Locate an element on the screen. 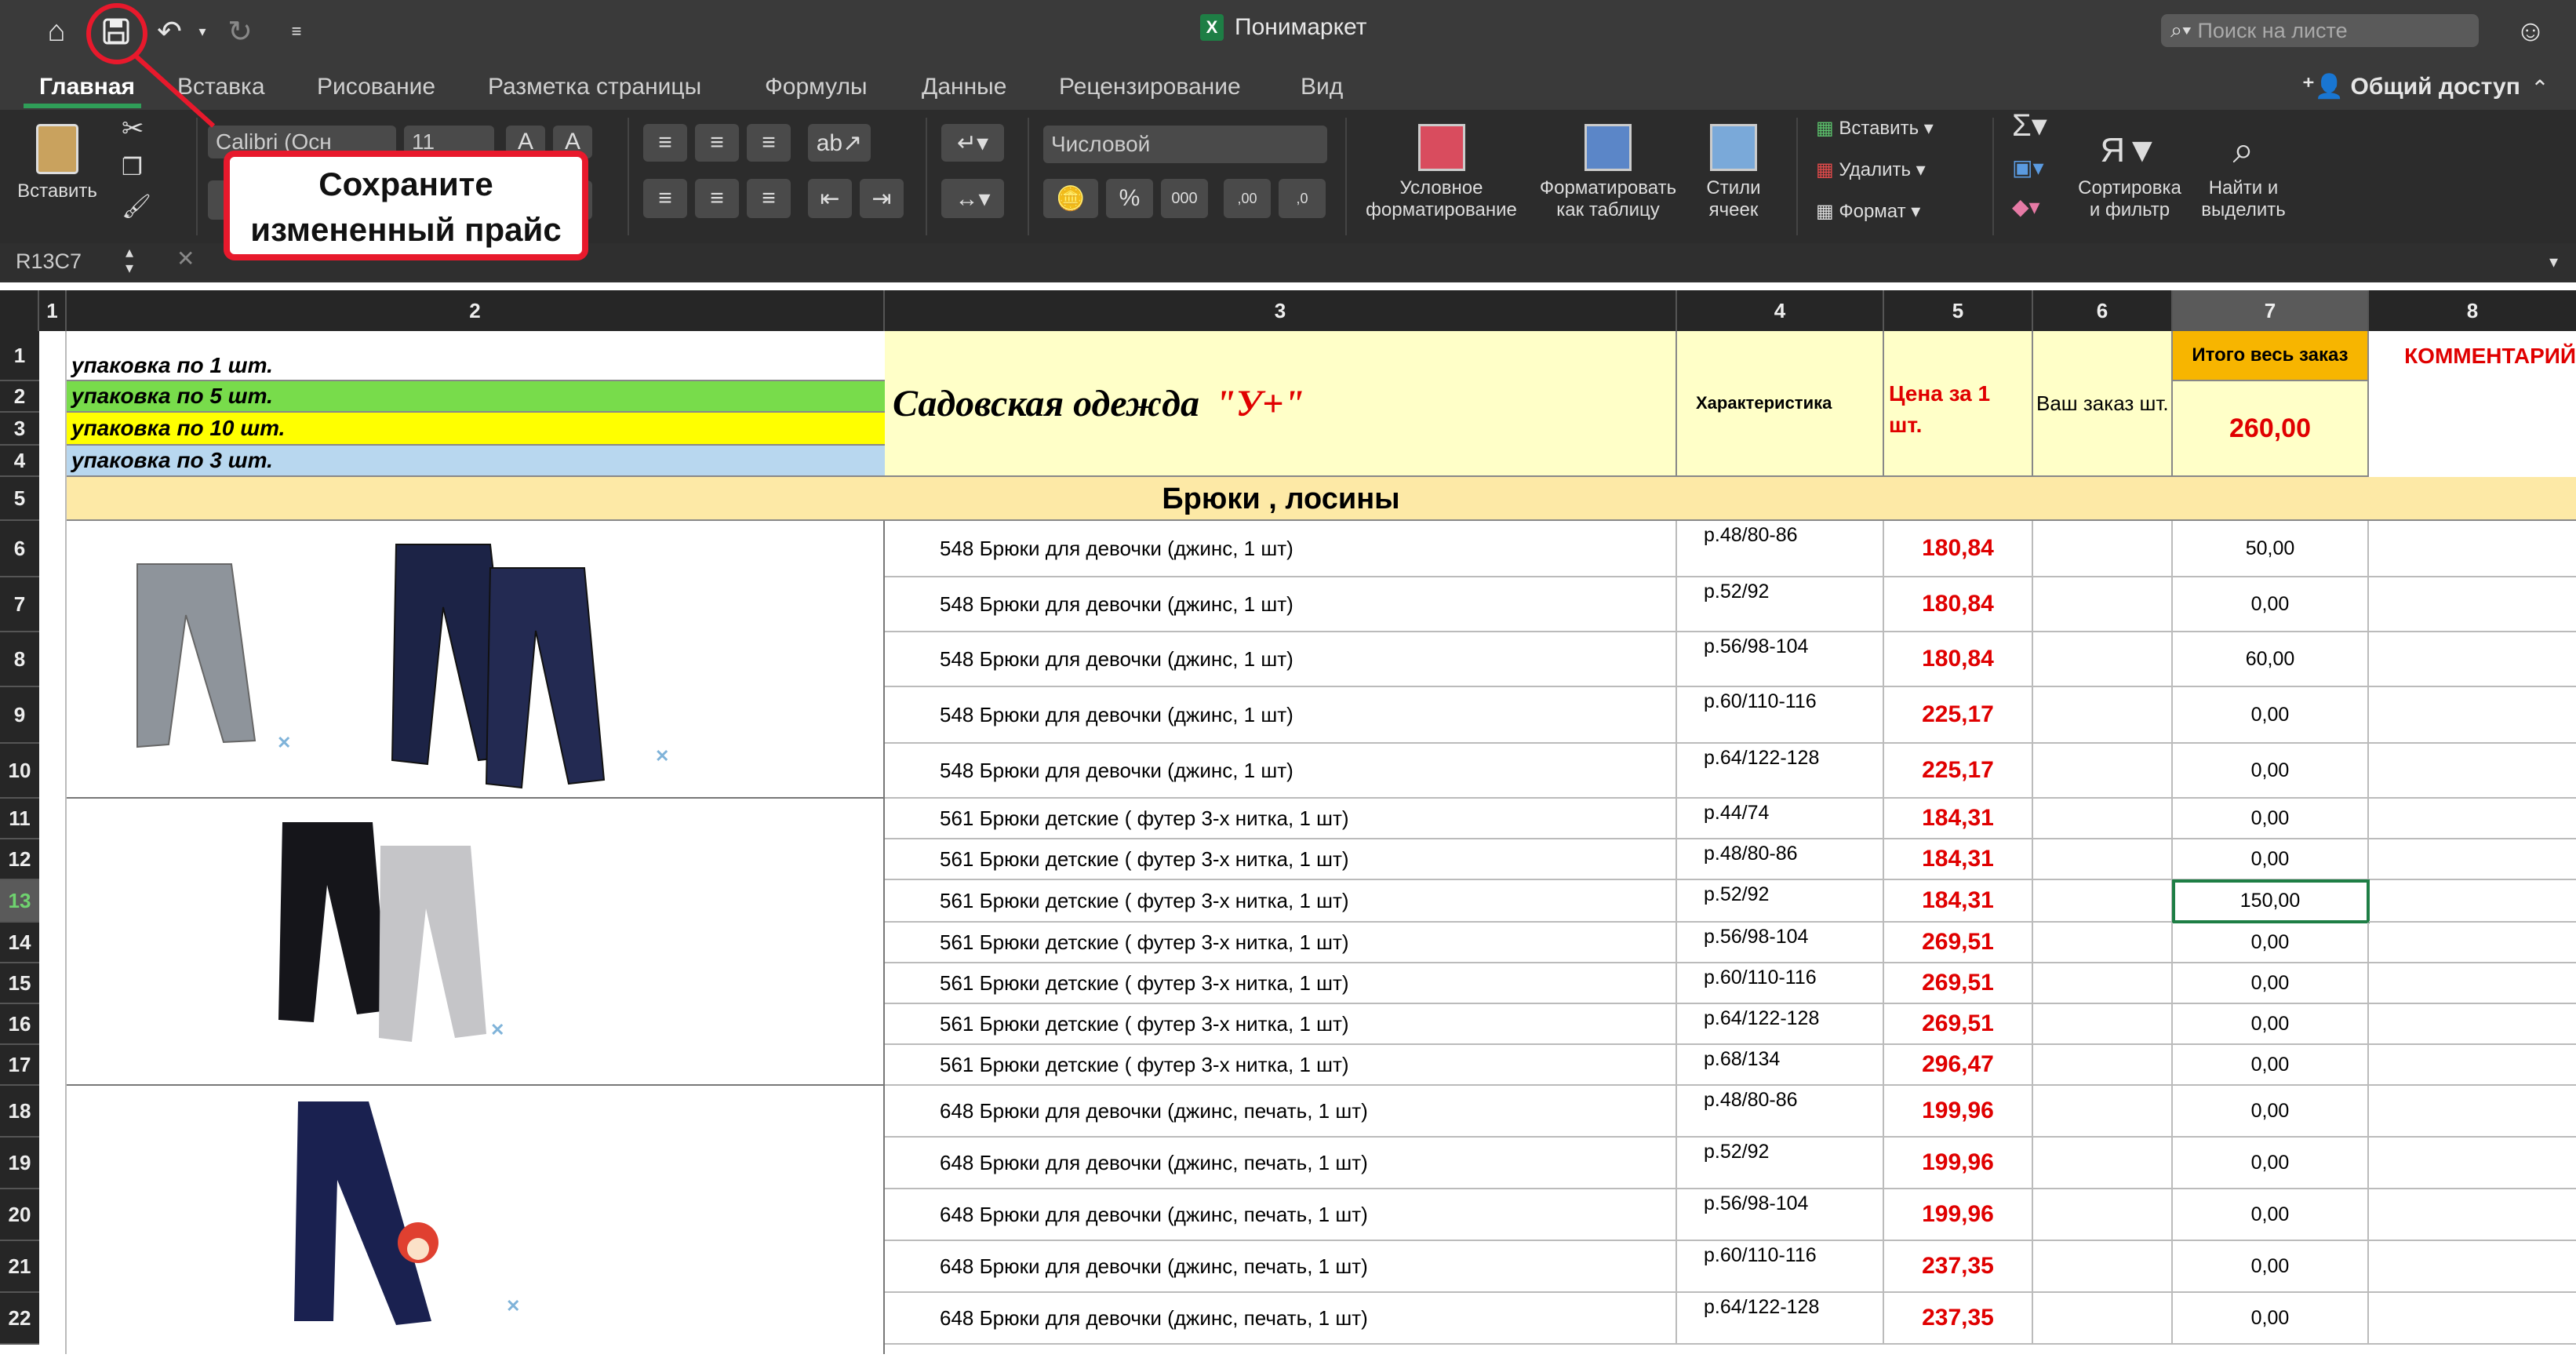 This screenshot has height=1358, width=2576. wrap-text-icon: ↵▾ is located at coordinates (972, 143).